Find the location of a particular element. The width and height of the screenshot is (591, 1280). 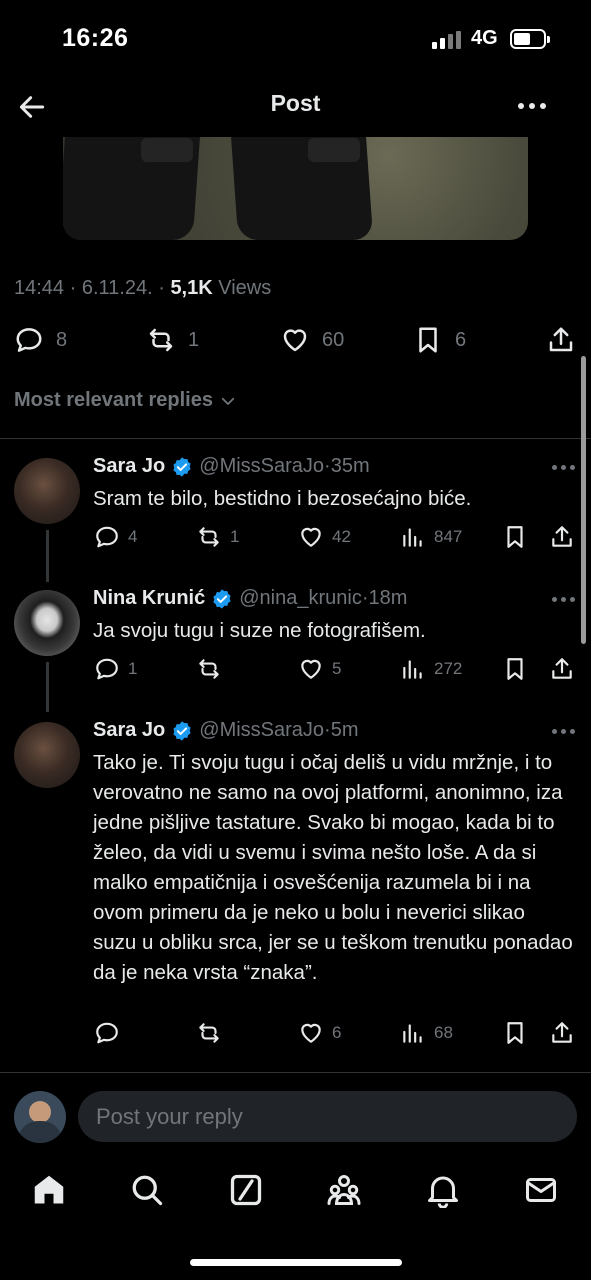

tab-messages is located at coordinates (541, 1190).